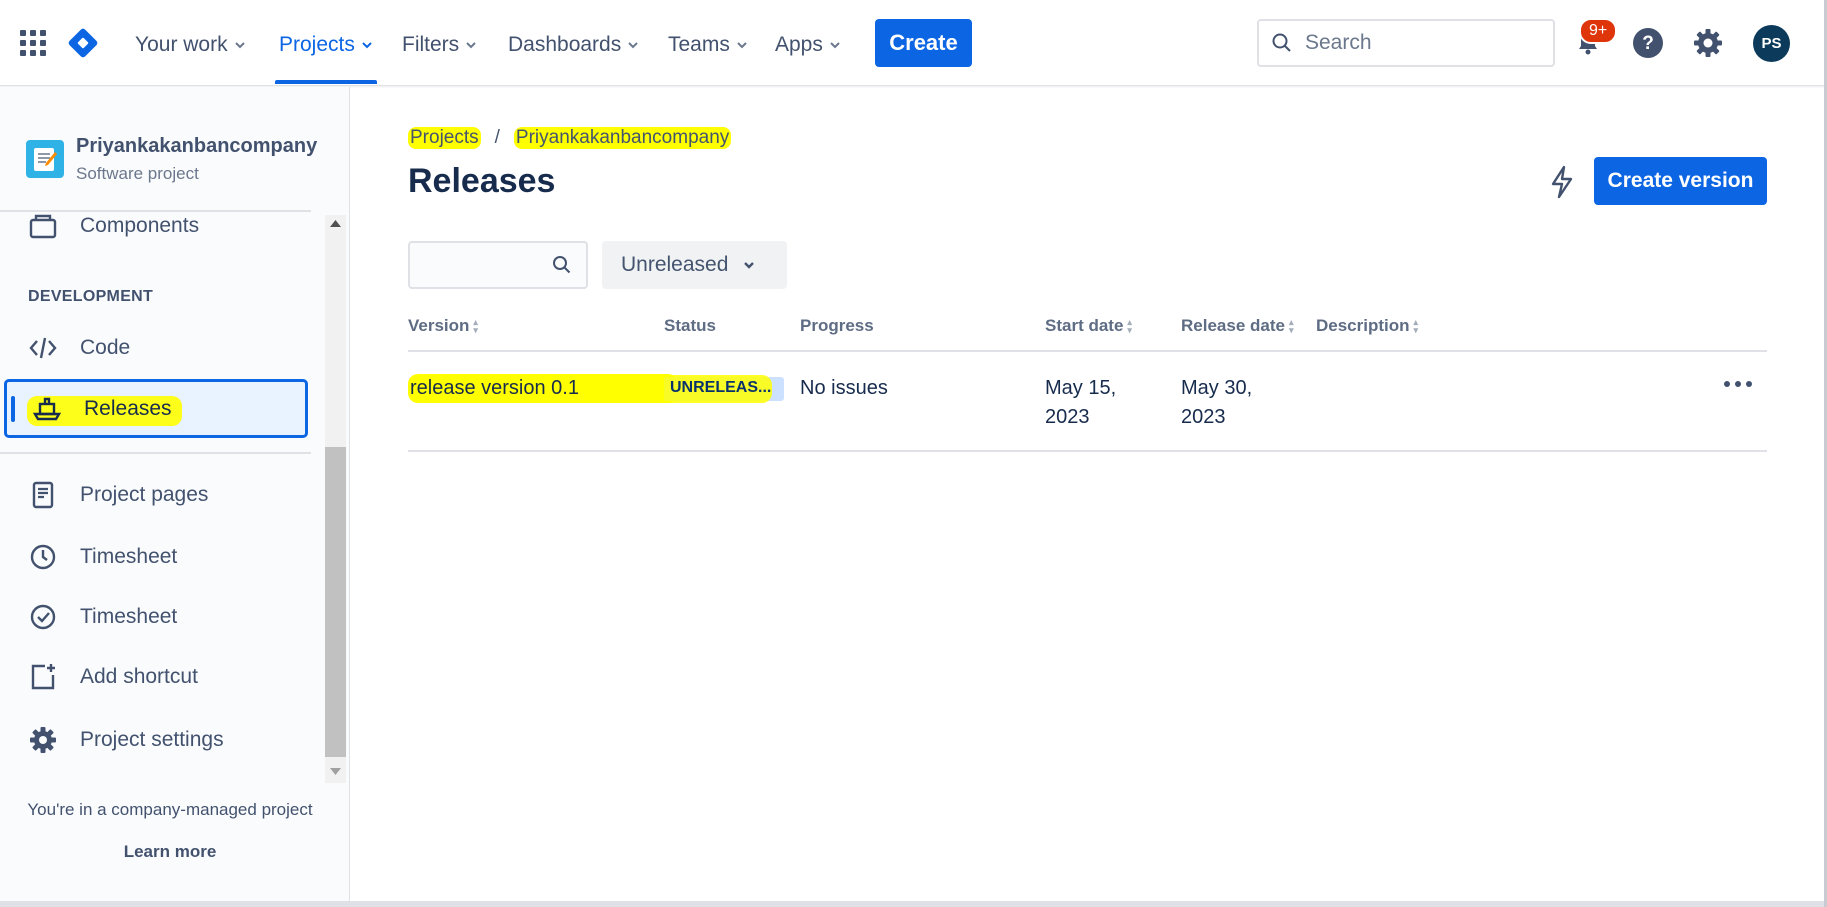  I want to click on breadcrumb-project: Priyankakanbancompany, so click(622, 138).